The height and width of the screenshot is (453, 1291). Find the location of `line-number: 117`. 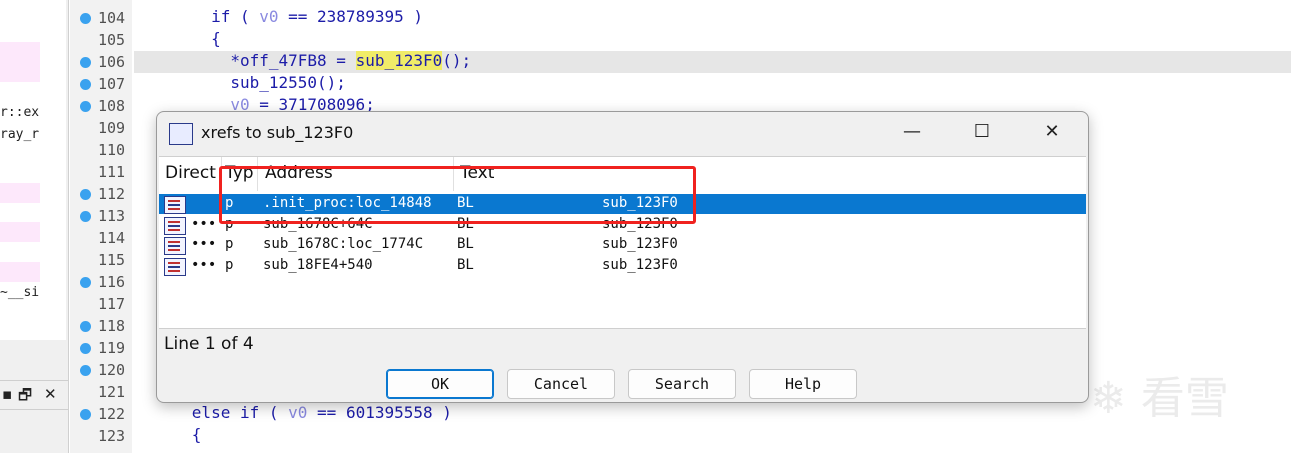

line-number: 117 is located at coordinates (100, 305).